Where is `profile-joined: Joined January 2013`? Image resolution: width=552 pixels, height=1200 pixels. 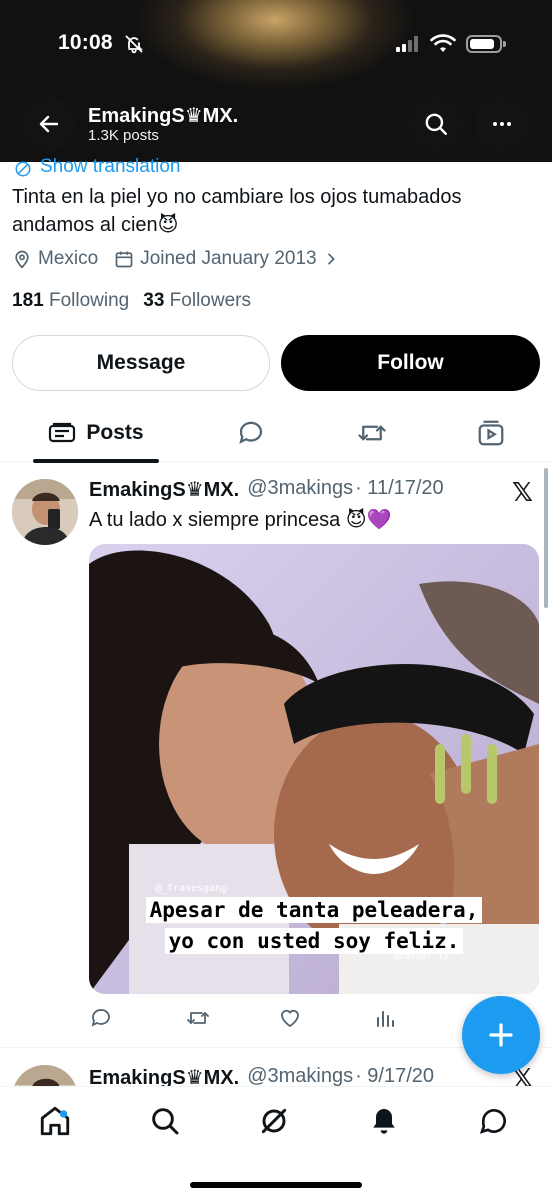 profile-joined: Joined January 2013 is located at coordinates (226, 259).